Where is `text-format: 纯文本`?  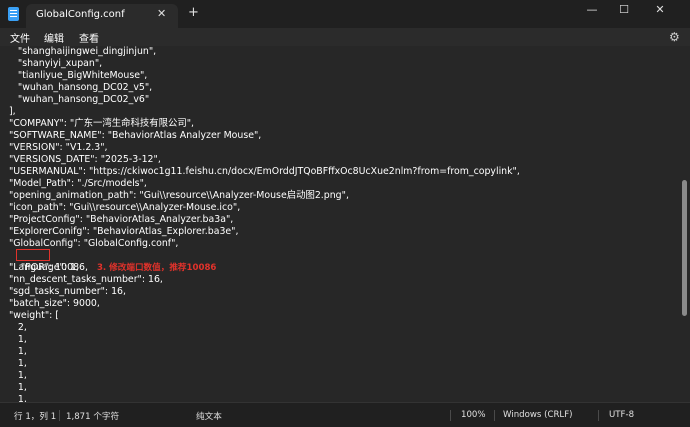
text-format: 纯文本 is located at coordinates (209, 417).